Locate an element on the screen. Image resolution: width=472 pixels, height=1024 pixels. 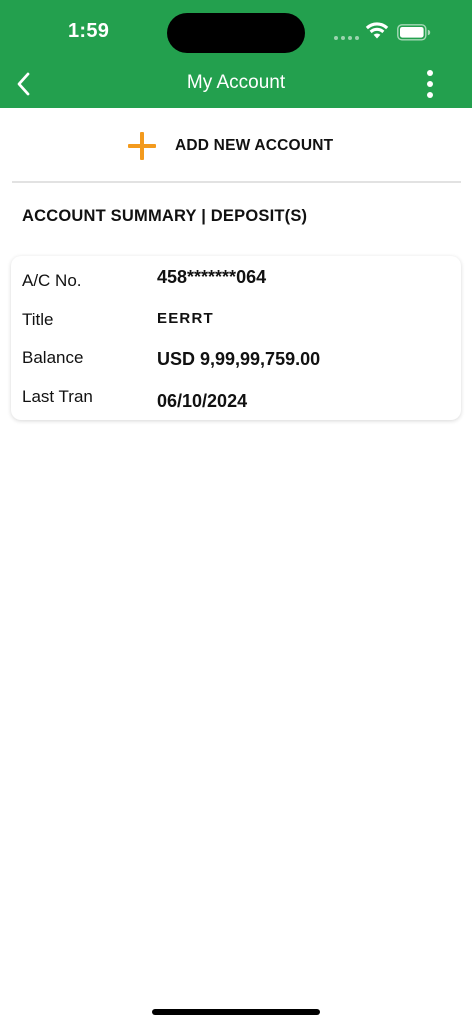
title-value: EERRT is located at coordinates (185, 318).